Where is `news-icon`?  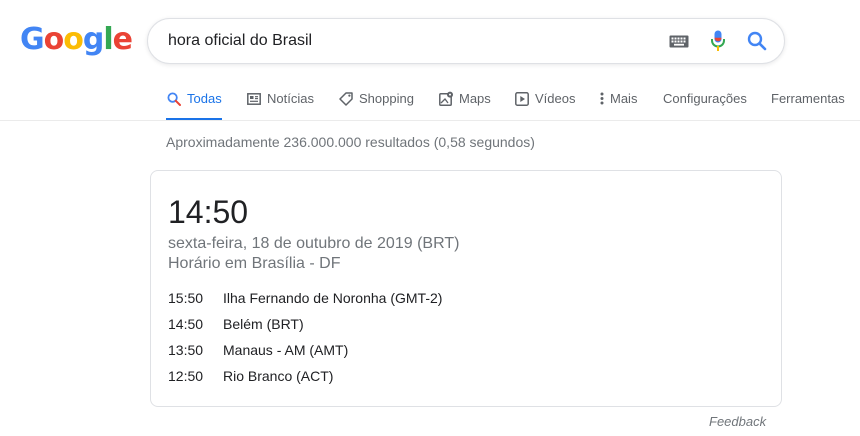
news-icon is located at coordinates (254, 99).